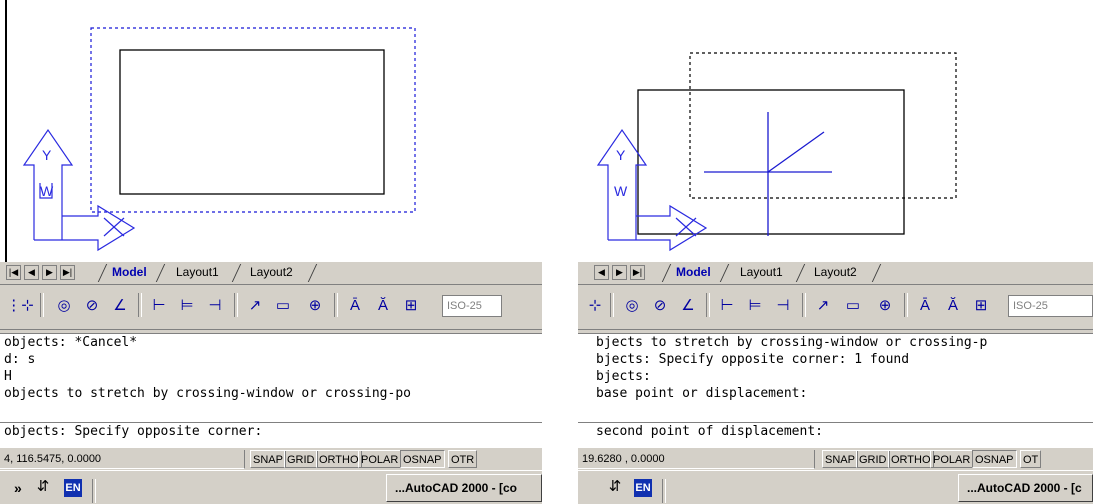  What do you see at coordinates (464, 488) in the screenshot?
I see `autocad-taskbar-button: ...AutoCAD 2000 - [co` at bounding box center [464, 488].